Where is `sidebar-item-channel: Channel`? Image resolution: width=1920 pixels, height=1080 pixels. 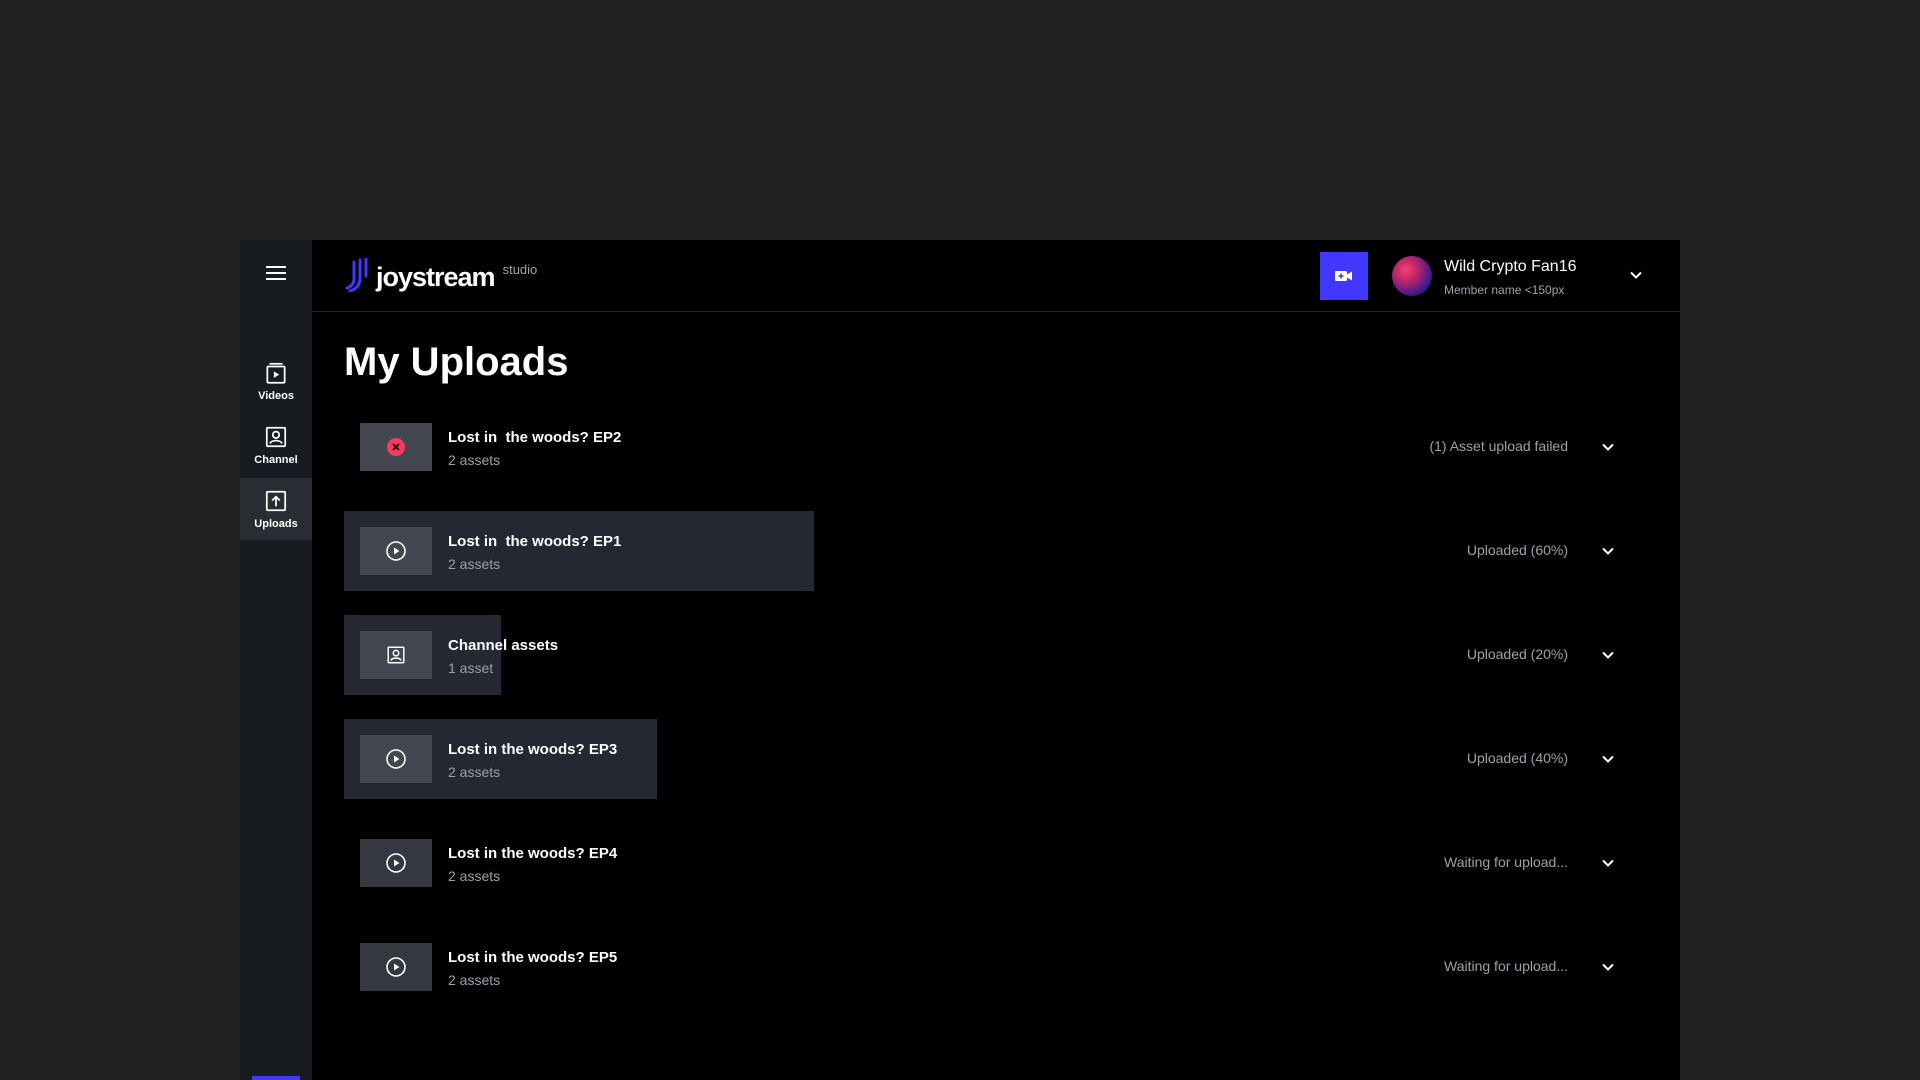 sidebar-item-channel: Channel is located at coordinates (276, 445).